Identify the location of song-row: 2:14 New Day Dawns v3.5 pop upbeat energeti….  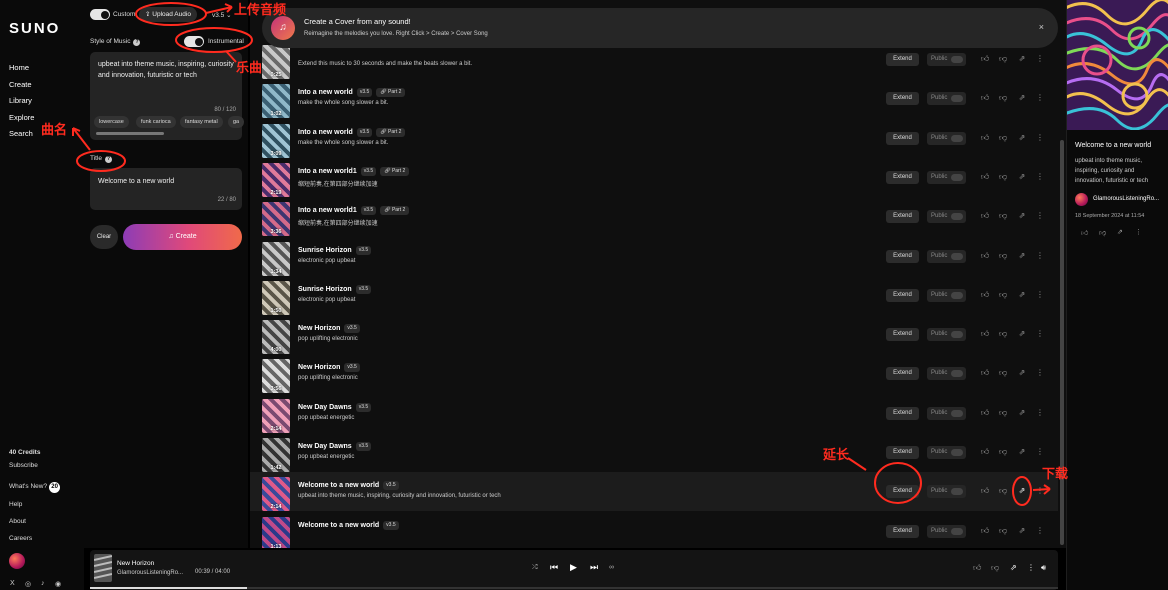
(654, 413).